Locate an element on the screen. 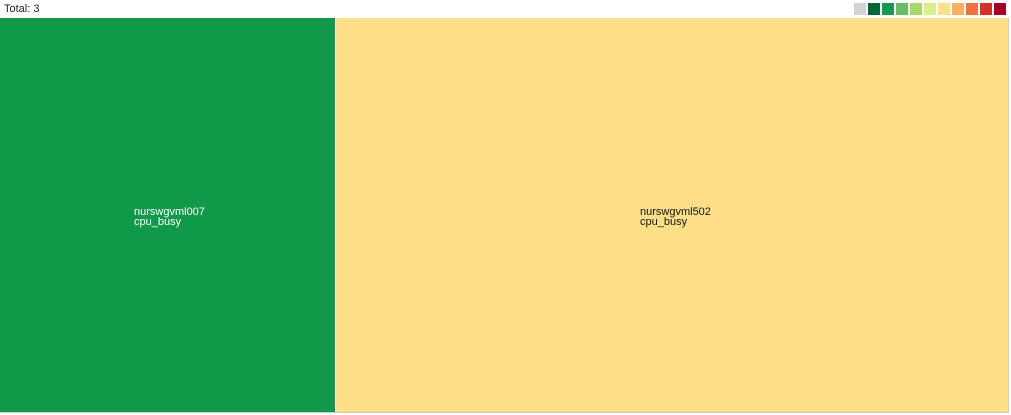  total-count-label: Total: 3 is located at coordinates (22, 9).